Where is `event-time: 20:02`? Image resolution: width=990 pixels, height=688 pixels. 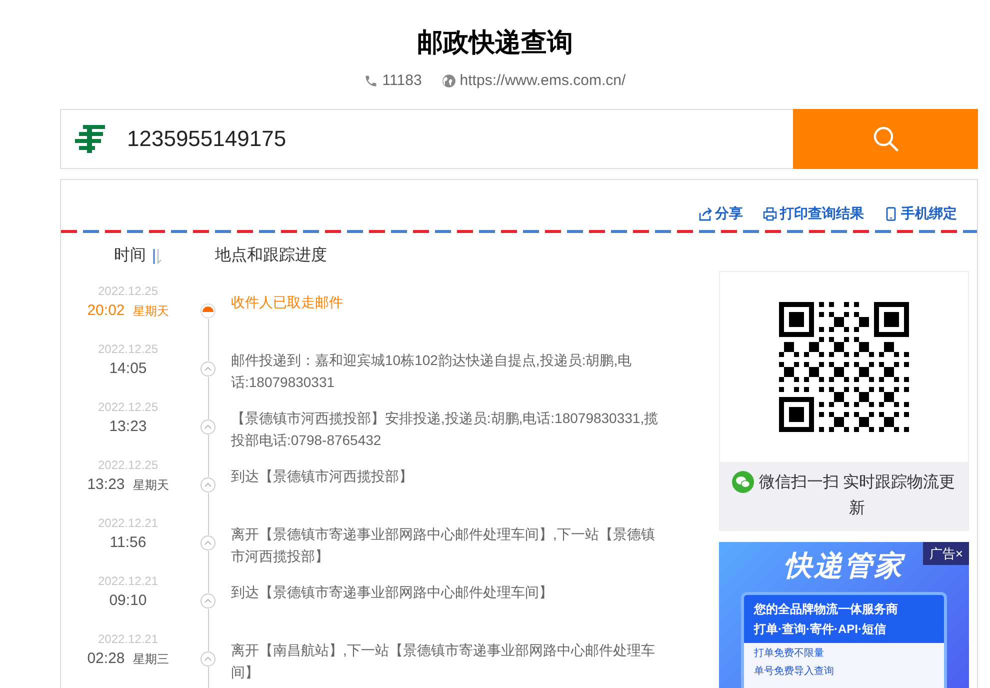
event-time: 20:02 is located at coordinates (106, 310).